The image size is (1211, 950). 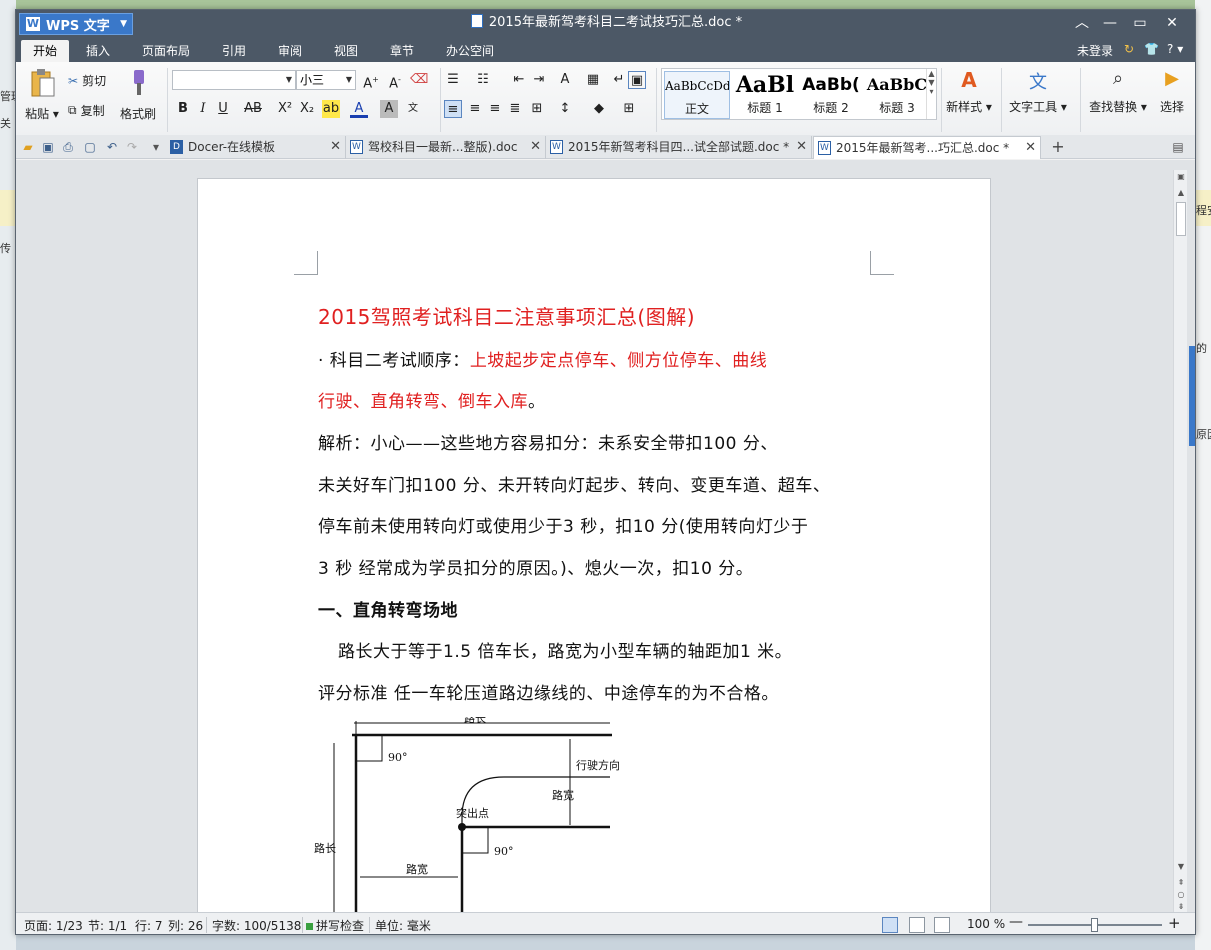 I want to click on paragraph-mark-icon: ↵, so click(x=619, y=80).